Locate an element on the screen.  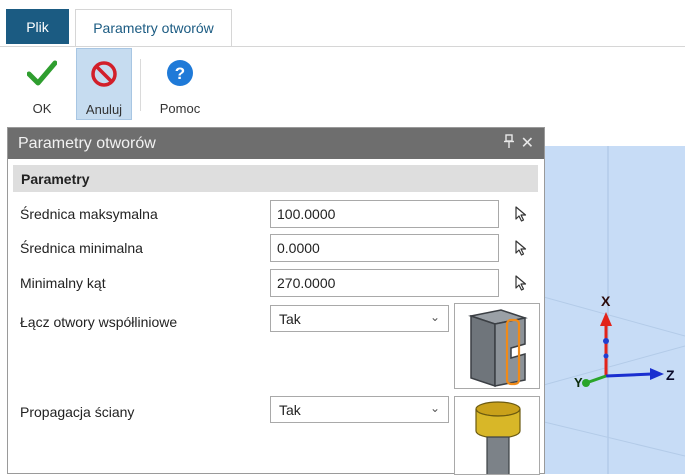
ribbon-separator is located at coordinates (140, 85).